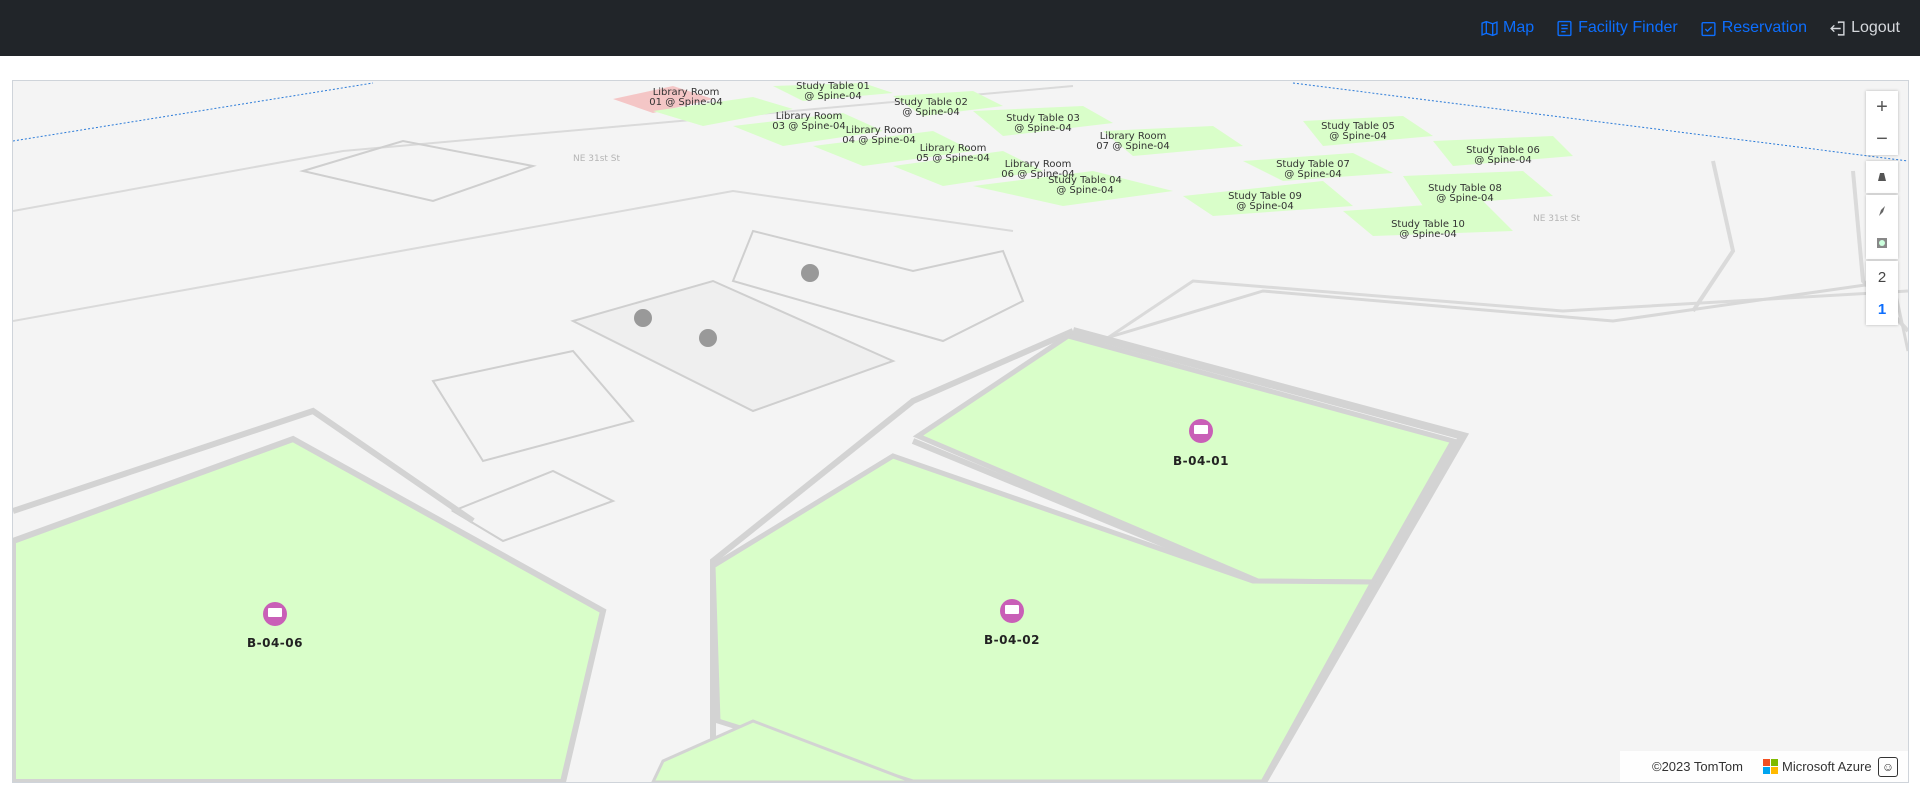 The width and height of the screenshot is (1920, 798). Describe the element at coordinates (1564, 28) in the screenshot. I see `list-icon` at that location.